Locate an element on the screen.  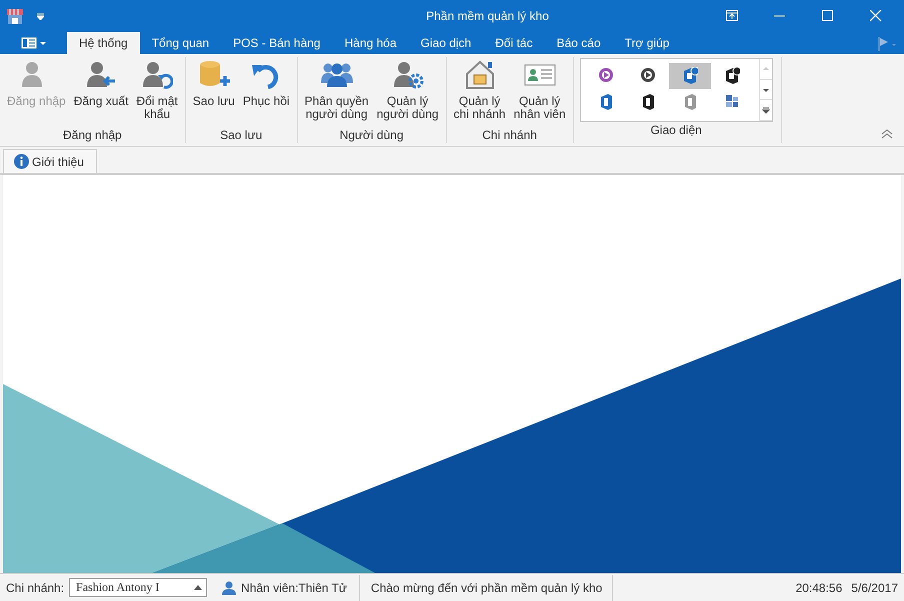
status-message: Chào mừng đến với phần mềm quản lý kho is located at coordinates (489, 587).